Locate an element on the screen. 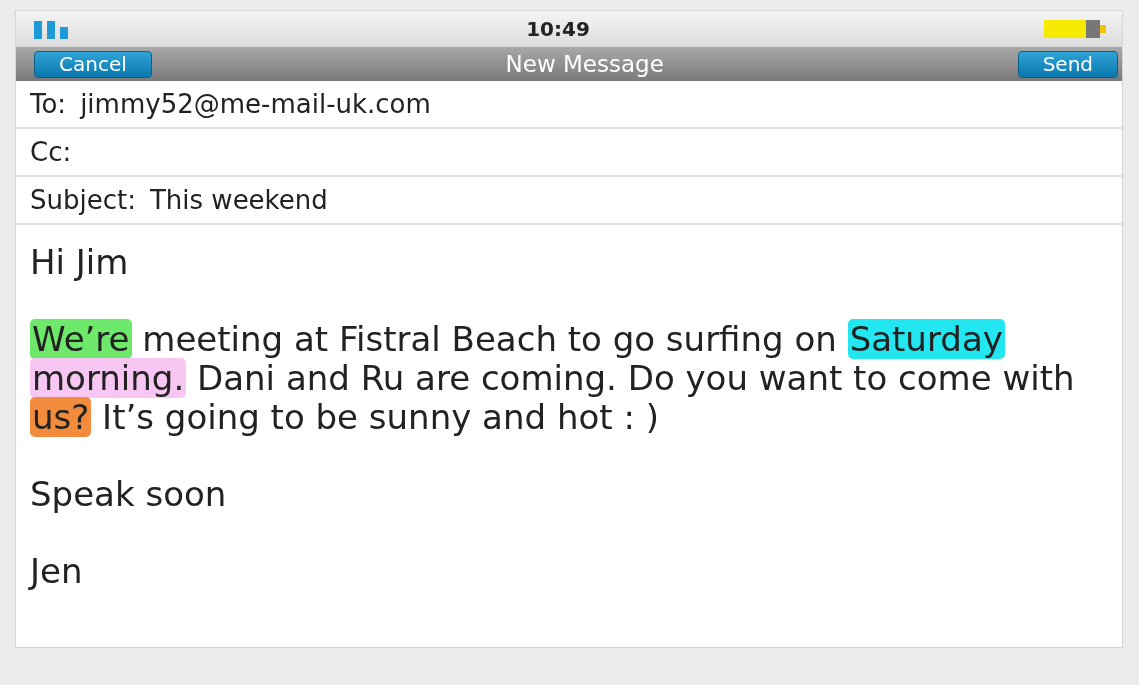 This screenshot has height=685, width=1139. field-value: jimmy52@me-mail-uk.com is located at coordinates (255, 104).